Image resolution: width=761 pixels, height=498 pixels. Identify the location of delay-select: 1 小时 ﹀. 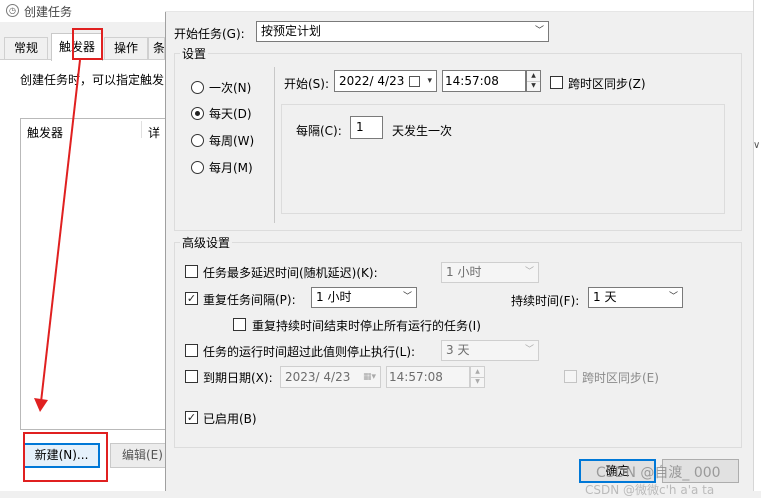
(490, 272).